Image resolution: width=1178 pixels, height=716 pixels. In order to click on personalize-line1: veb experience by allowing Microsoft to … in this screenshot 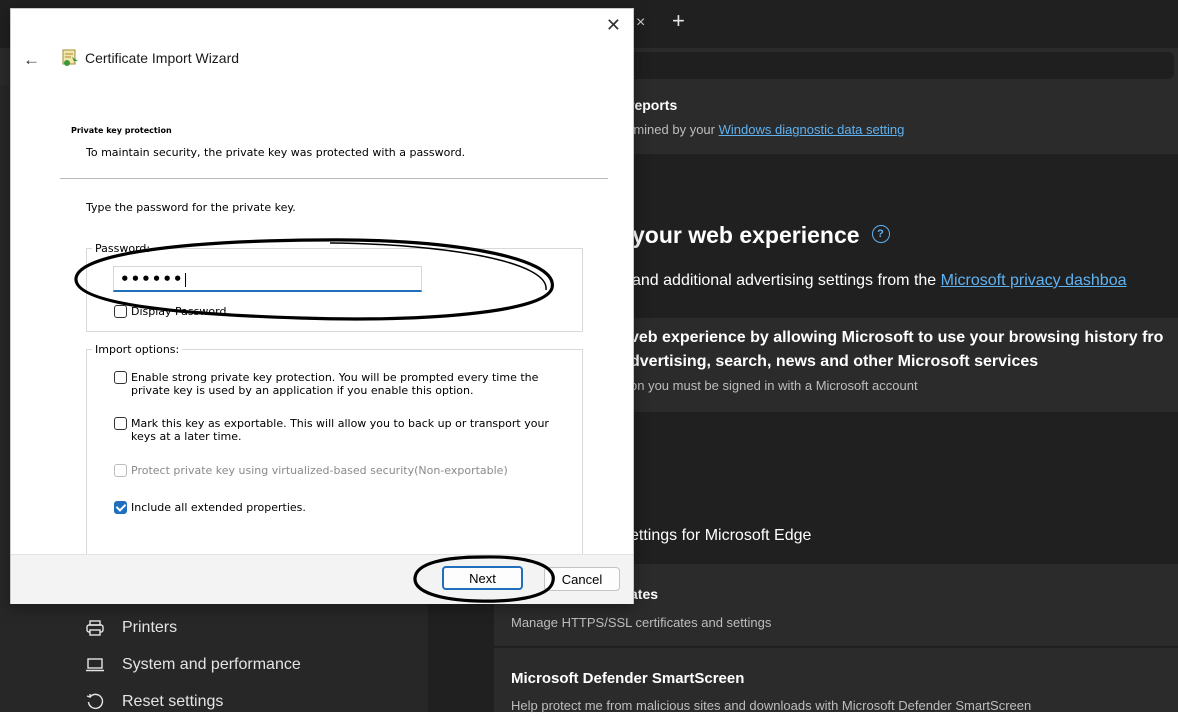, I will do `click(897, 337)`.